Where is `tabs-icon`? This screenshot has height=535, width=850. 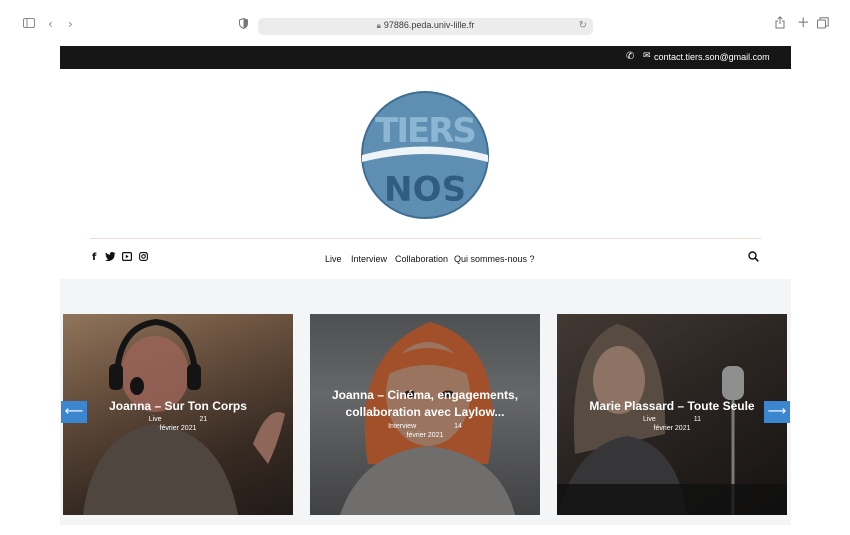 tabs-icon is located at coordinates (823, 24).